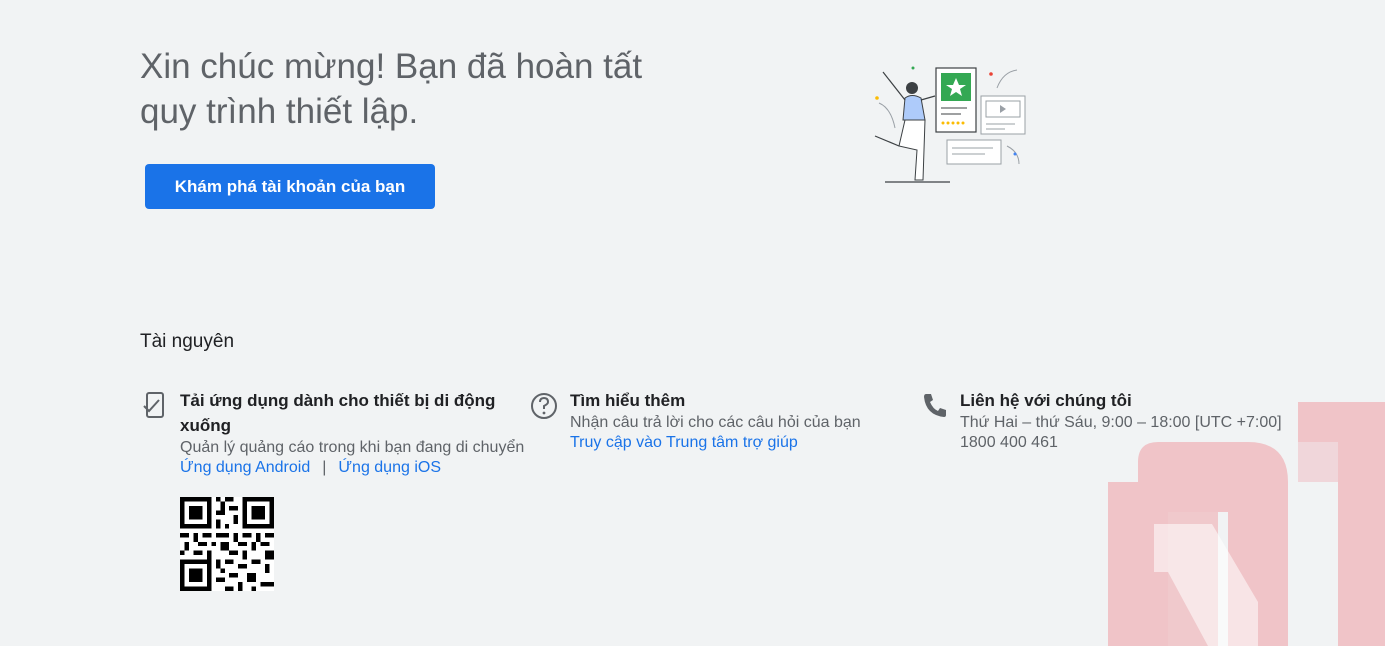 Image resolution: width=1385 pixels, height=646 pixels. What do you see at coordinates (1246, 524) in the screenshot?
I see `watermark-logo` at bounding box center [1246, 524].